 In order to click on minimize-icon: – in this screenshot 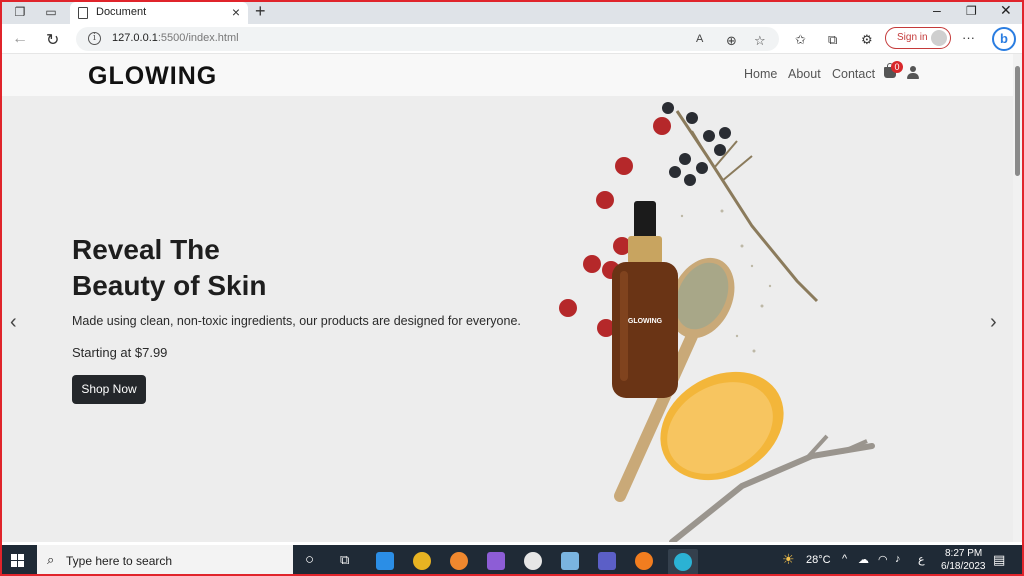, I will do `click(937, 10)`.